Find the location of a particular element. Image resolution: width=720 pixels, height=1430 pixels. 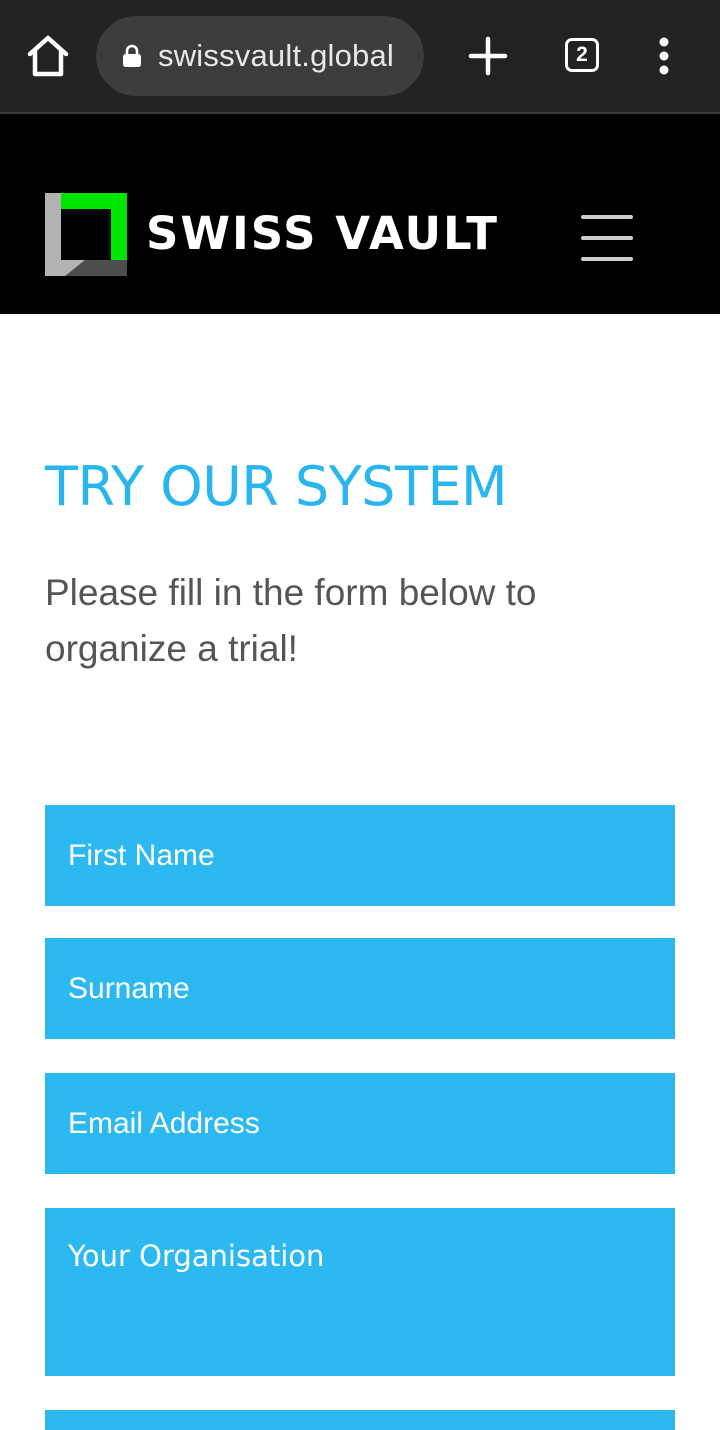

organisation-field is located at coordinates (360, 1292).